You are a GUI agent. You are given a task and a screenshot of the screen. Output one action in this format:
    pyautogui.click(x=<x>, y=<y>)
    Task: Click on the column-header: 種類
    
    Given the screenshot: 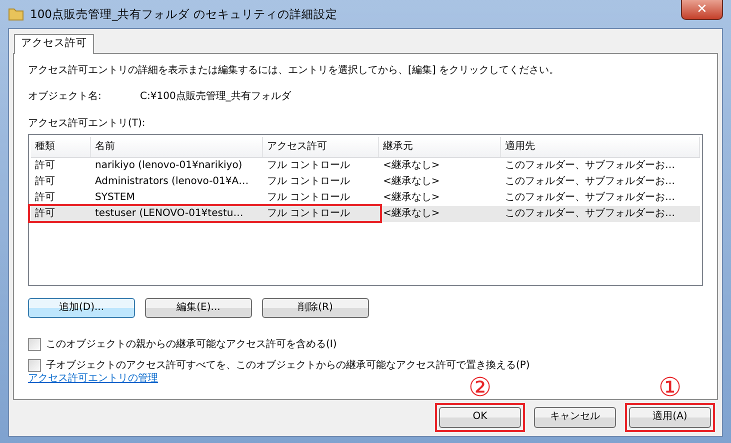 What is the action you would take?
    pyautogui.click(x=61, y=146)
    